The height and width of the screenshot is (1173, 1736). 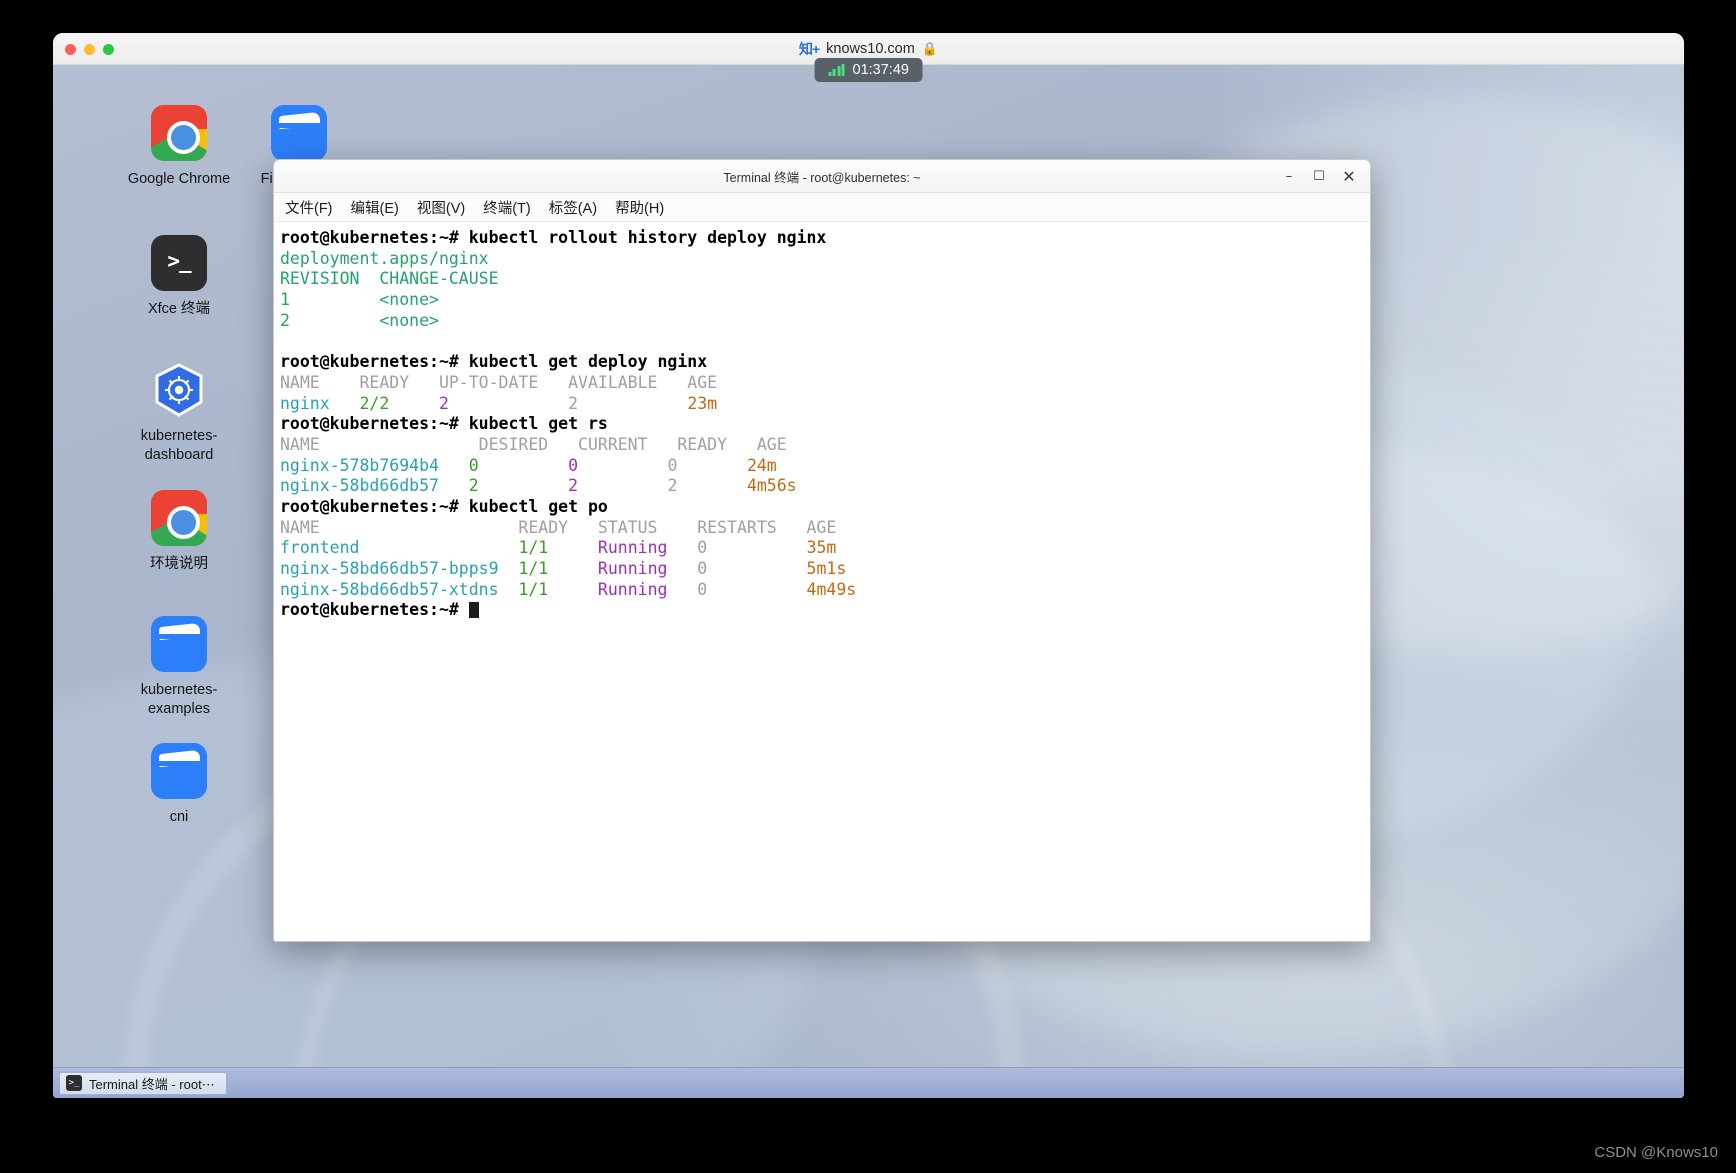 What do you see at coordinates (825, 424) in the screenshot?
I see `terminal-line: root@kubernetes:~# kubectl get rs` at bounding box center [825, 424].